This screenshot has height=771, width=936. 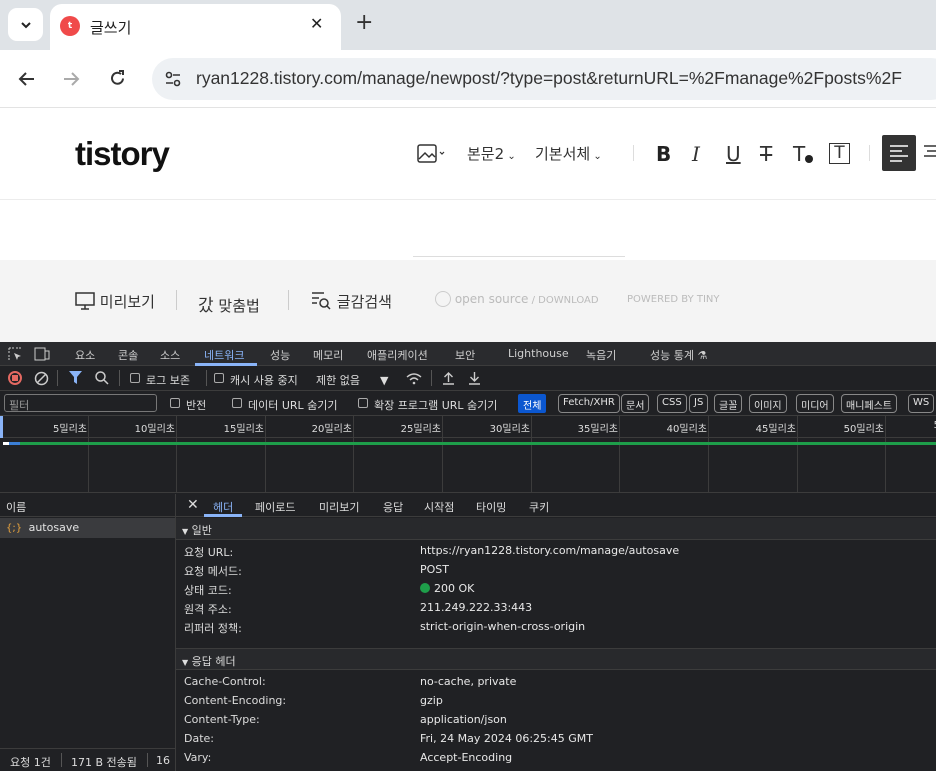 I want to click on throttle-select: 제한 없음 ▼, so click(x=352, y=380).